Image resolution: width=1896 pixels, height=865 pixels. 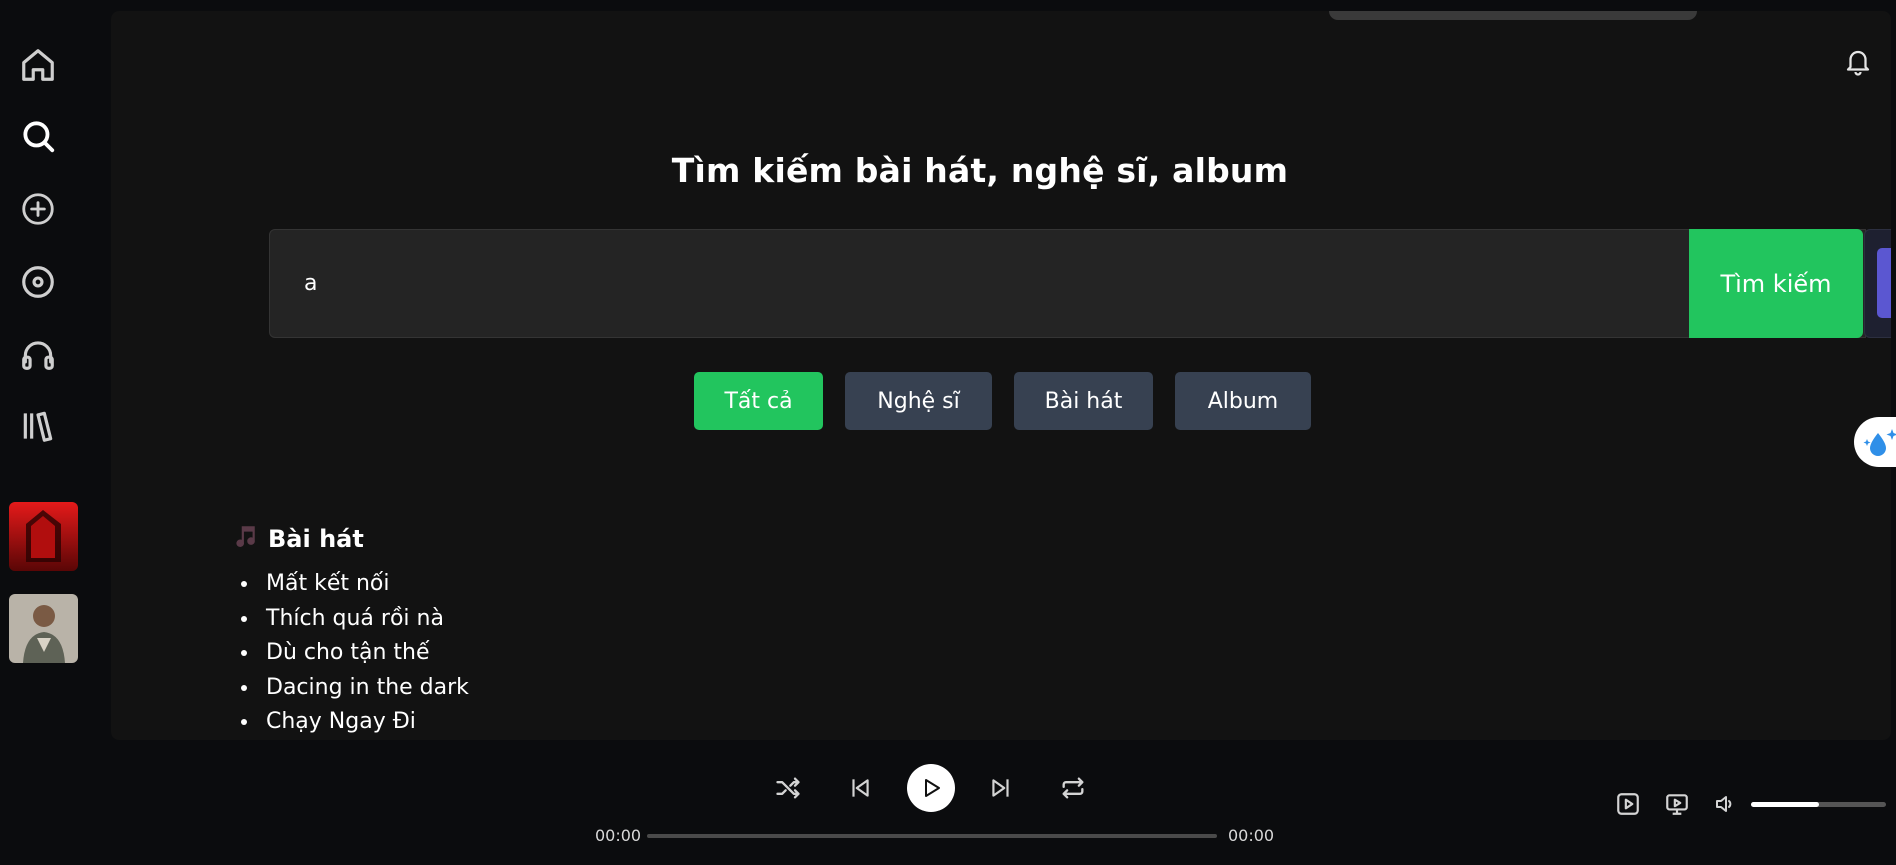 I want to click on song-item: Dacing in the dark, so click(x=364, y=688).